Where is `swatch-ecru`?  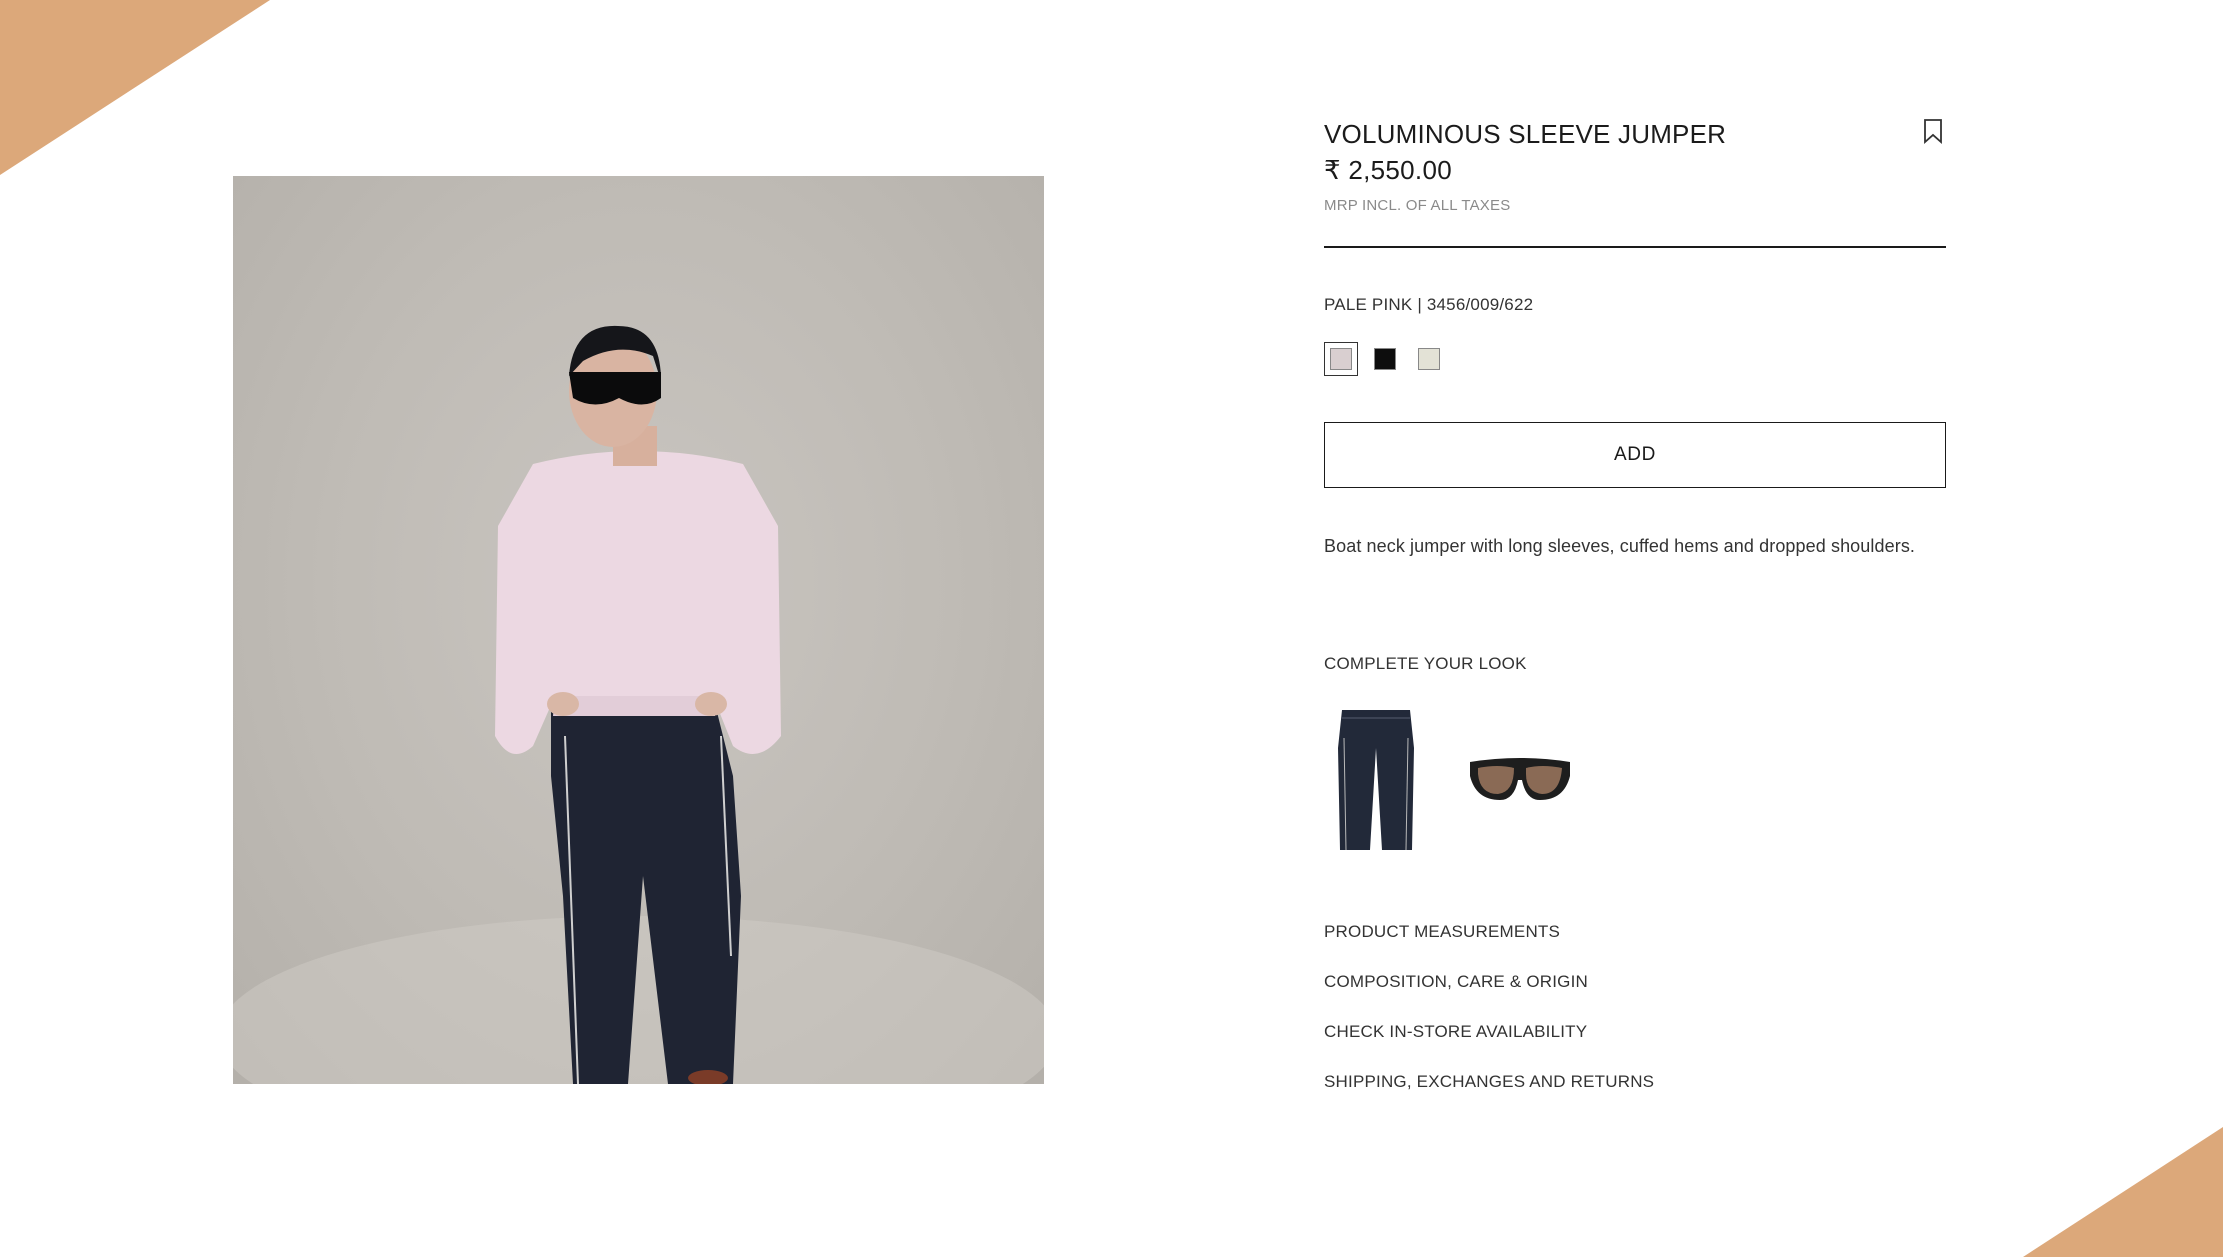 swatch-ecru is located at coordinates (1429, 359).